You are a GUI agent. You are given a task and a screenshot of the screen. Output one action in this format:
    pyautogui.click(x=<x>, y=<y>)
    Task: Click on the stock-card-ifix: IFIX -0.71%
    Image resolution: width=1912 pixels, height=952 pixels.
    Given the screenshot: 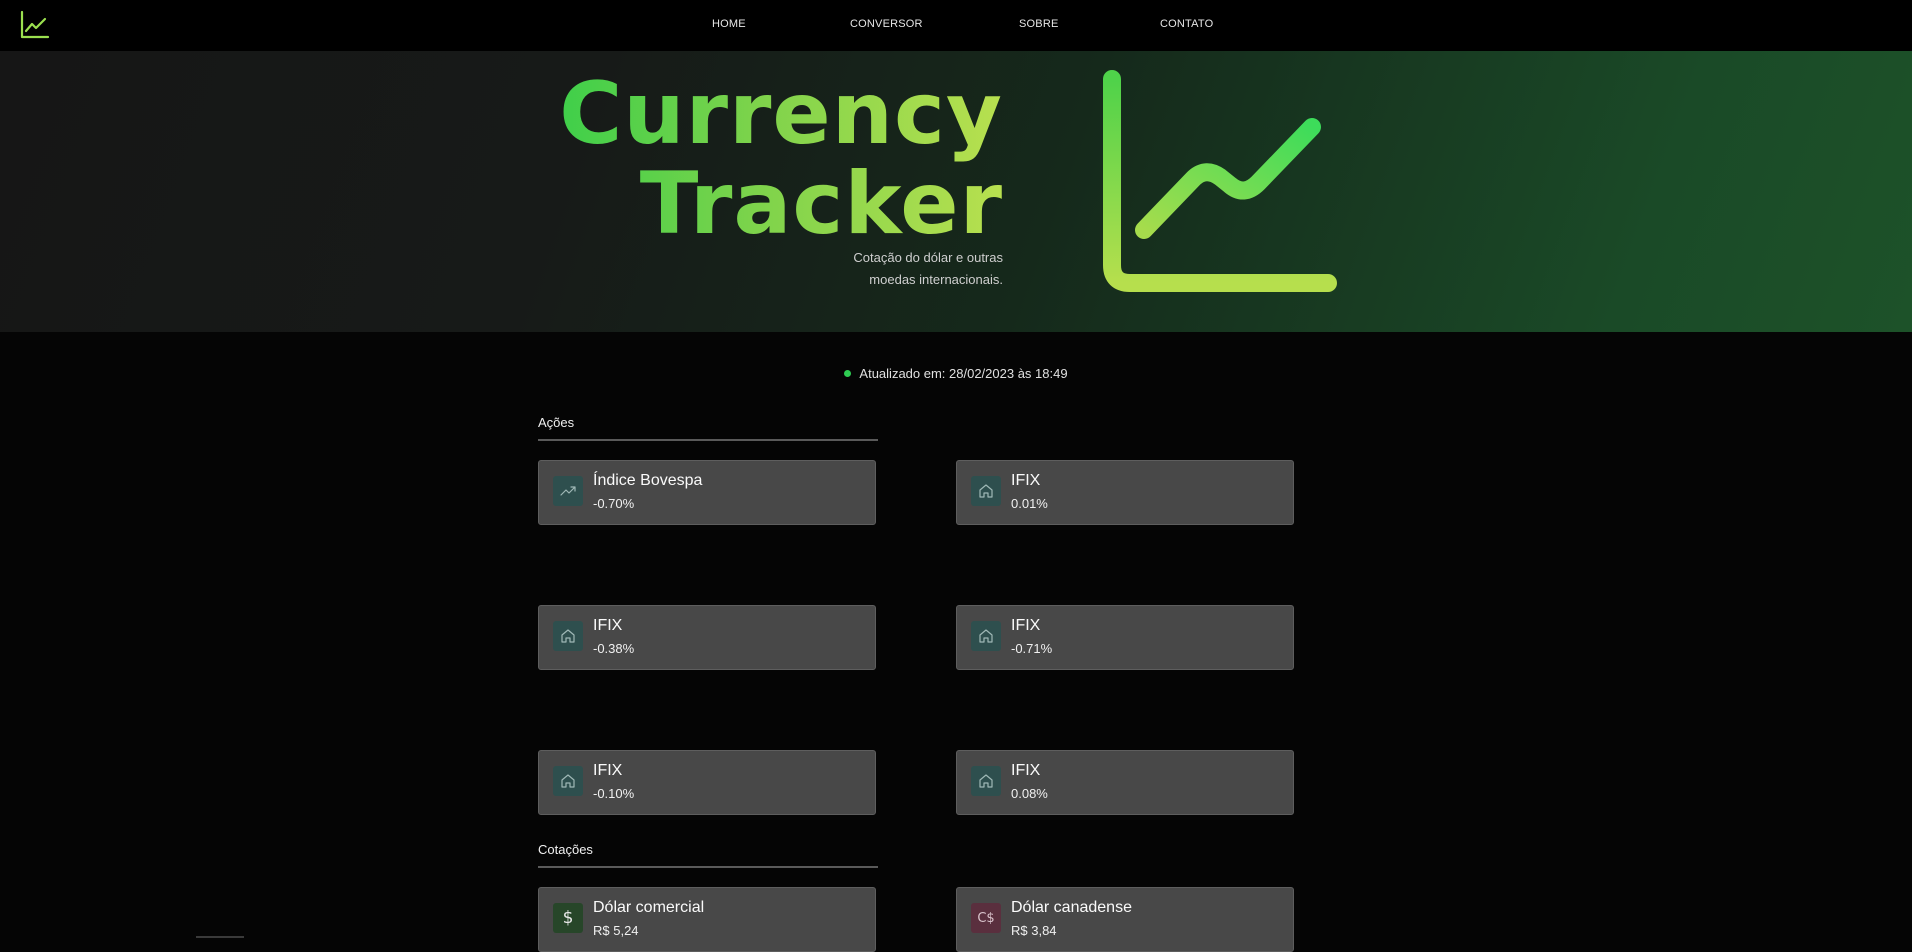 What is the action you would take?
    pyautogui.click(x=1125, y=637)
    